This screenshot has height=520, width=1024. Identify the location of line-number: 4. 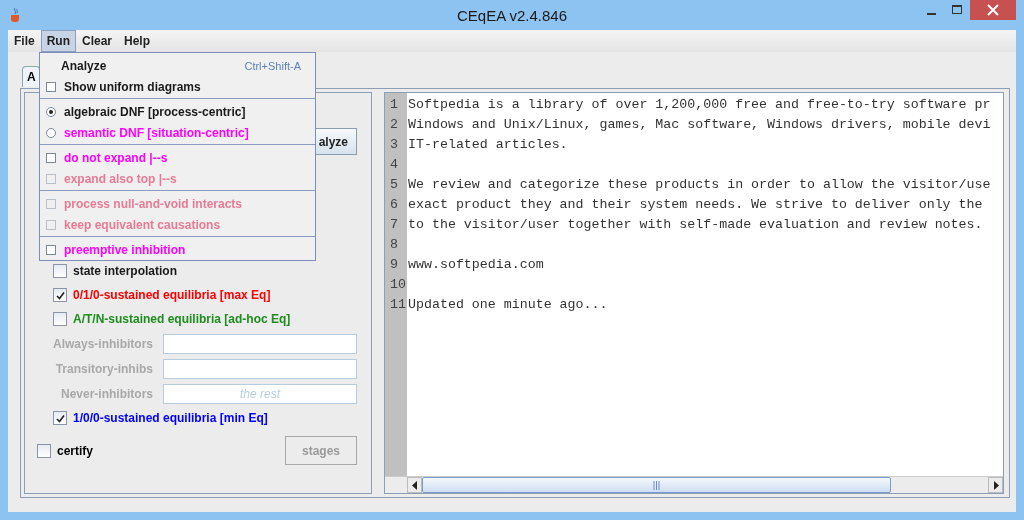
(394, 165).